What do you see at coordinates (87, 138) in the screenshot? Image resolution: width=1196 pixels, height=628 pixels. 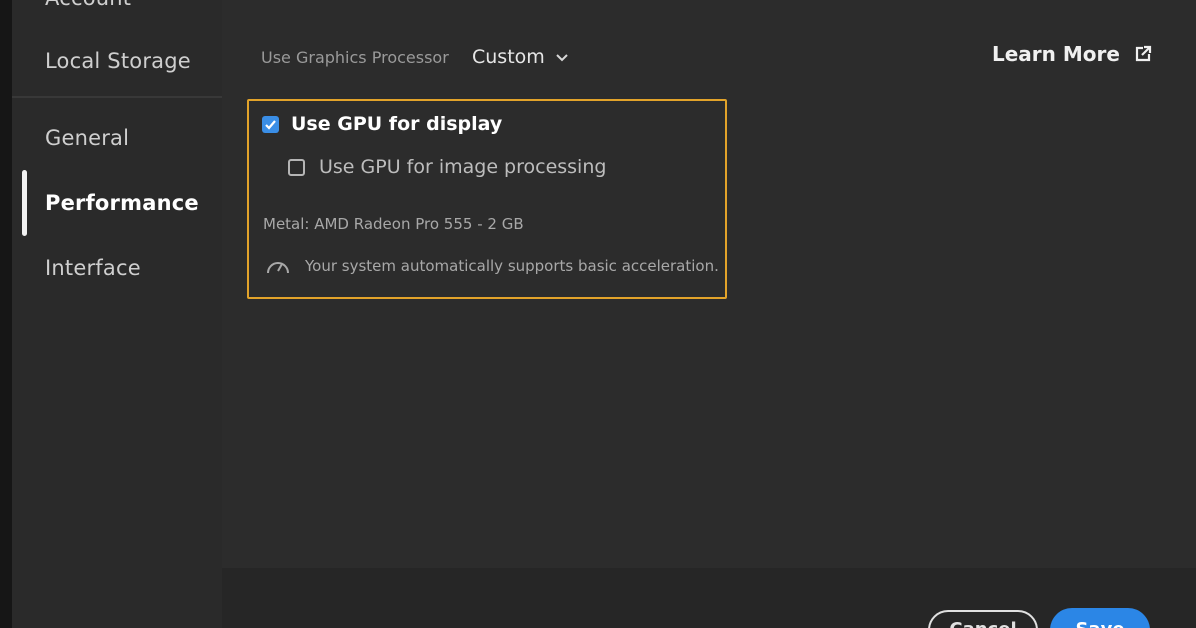 I see `sidebar-item-general: General` at bounding box center [87, 138].